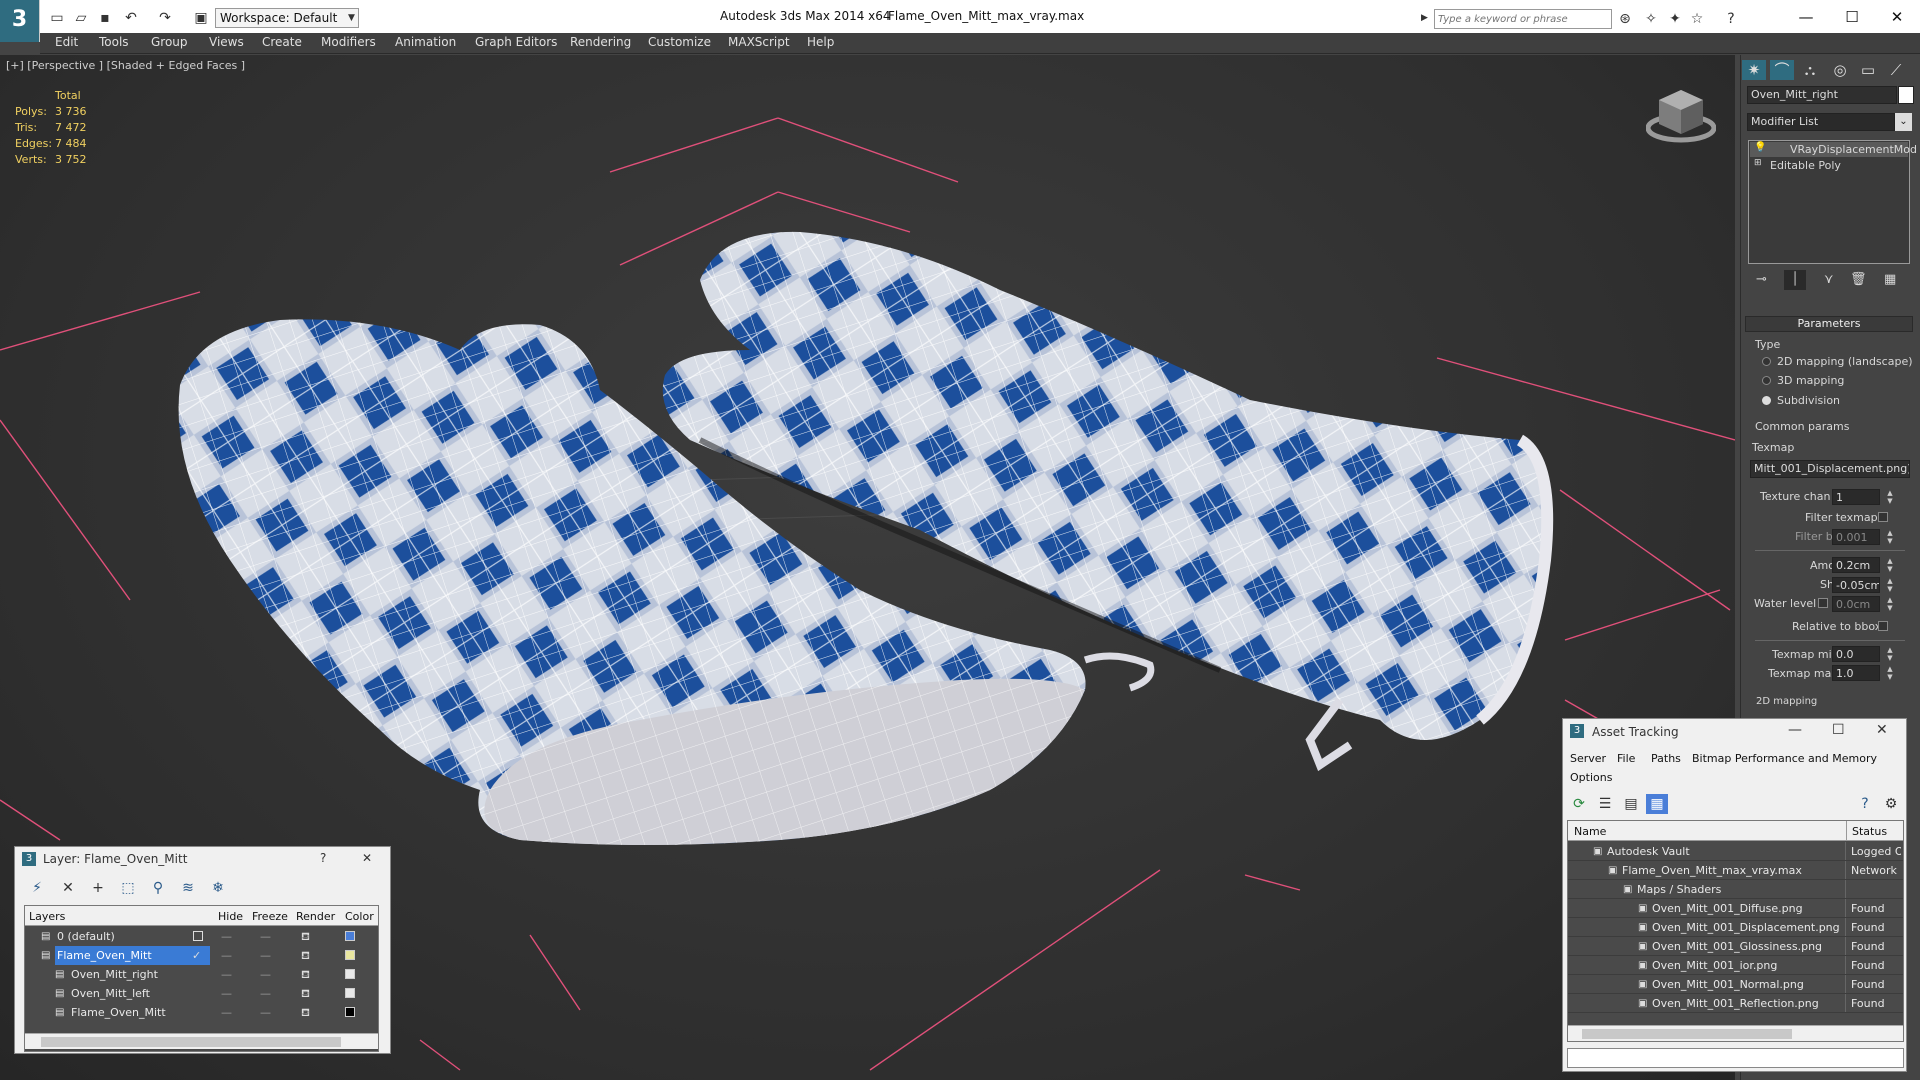 This screenshot has width=1920, height=1080. Describe the element at coordinates (1821, 122) in the screenshot. I see `modifier-list-dropdown: Modifier List` at that location.